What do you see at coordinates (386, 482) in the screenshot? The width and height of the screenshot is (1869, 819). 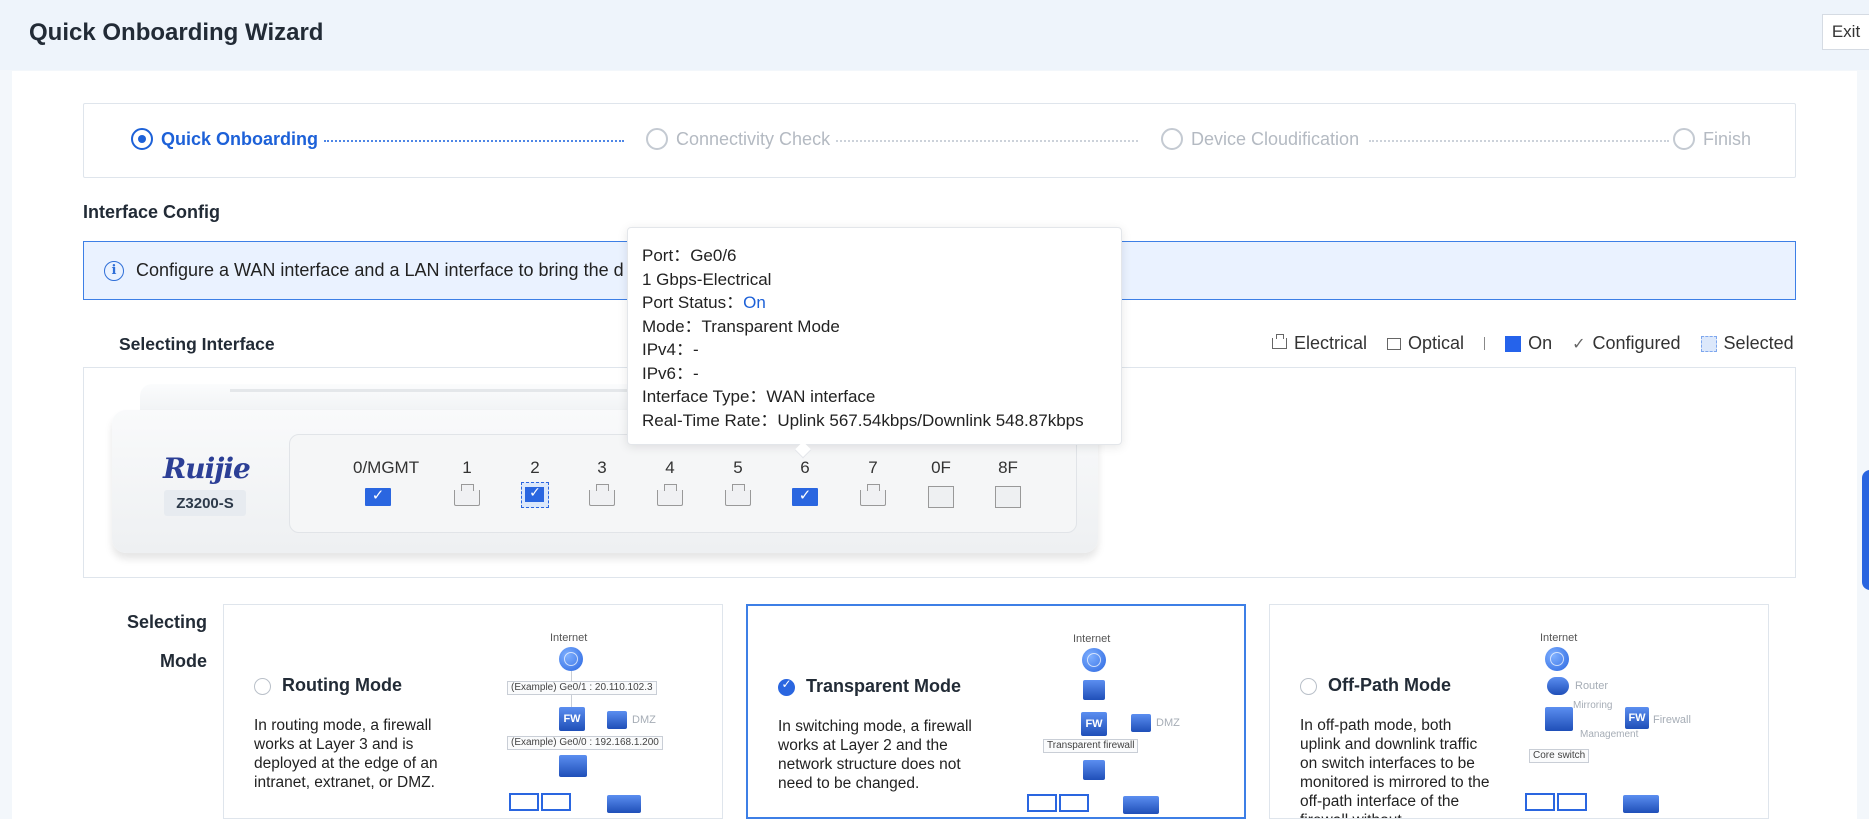 I see `port-0-mgmt: 0/MGMT` at bounding box center [386, 482].